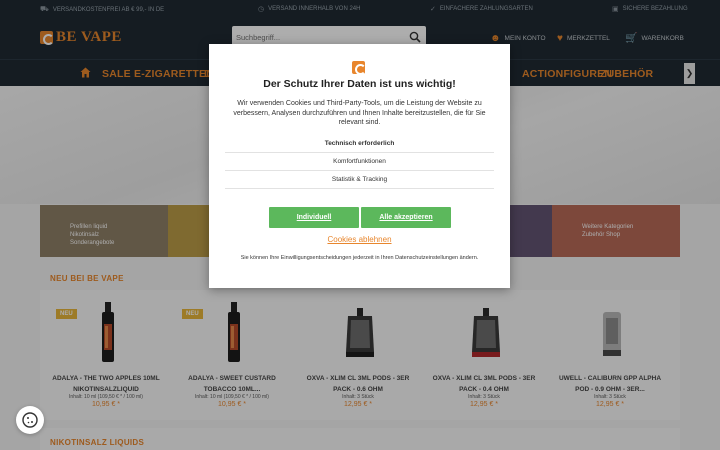 The height and width of the screenshot is (450, 720). Describe the element at coordinates (406, 217) in the screenshot. I see `accept-all-button: Alle akzeptieren` at that location.